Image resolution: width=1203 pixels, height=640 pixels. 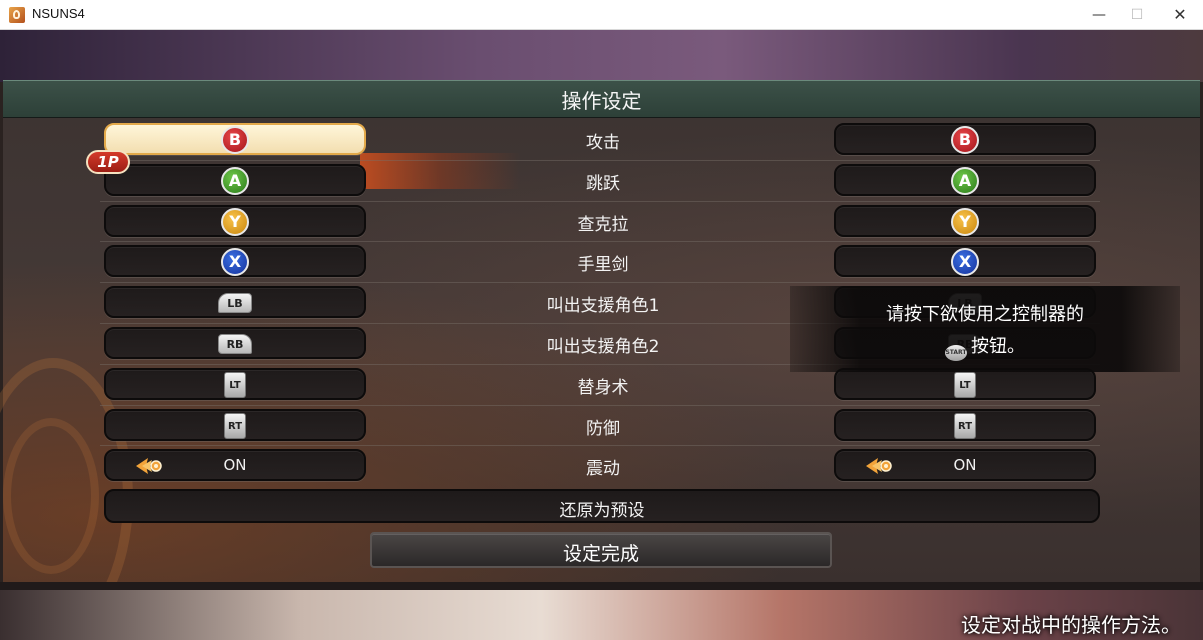 I want to click on player1-binding-slot: RT, so click(x=235, y=424).